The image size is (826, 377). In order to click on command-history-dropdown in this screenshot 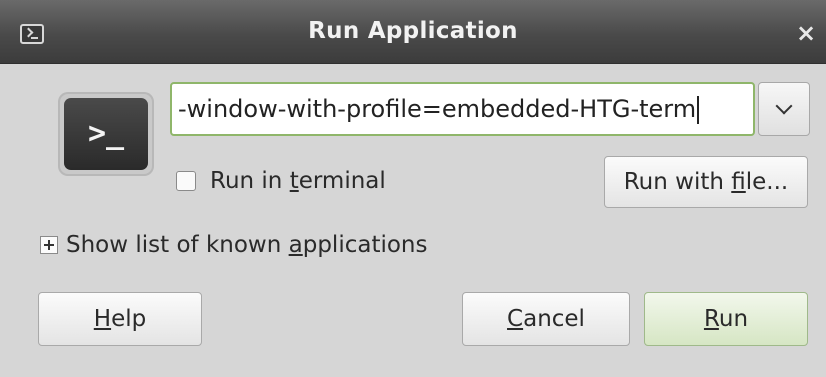, I will do `click(784, 109)`.